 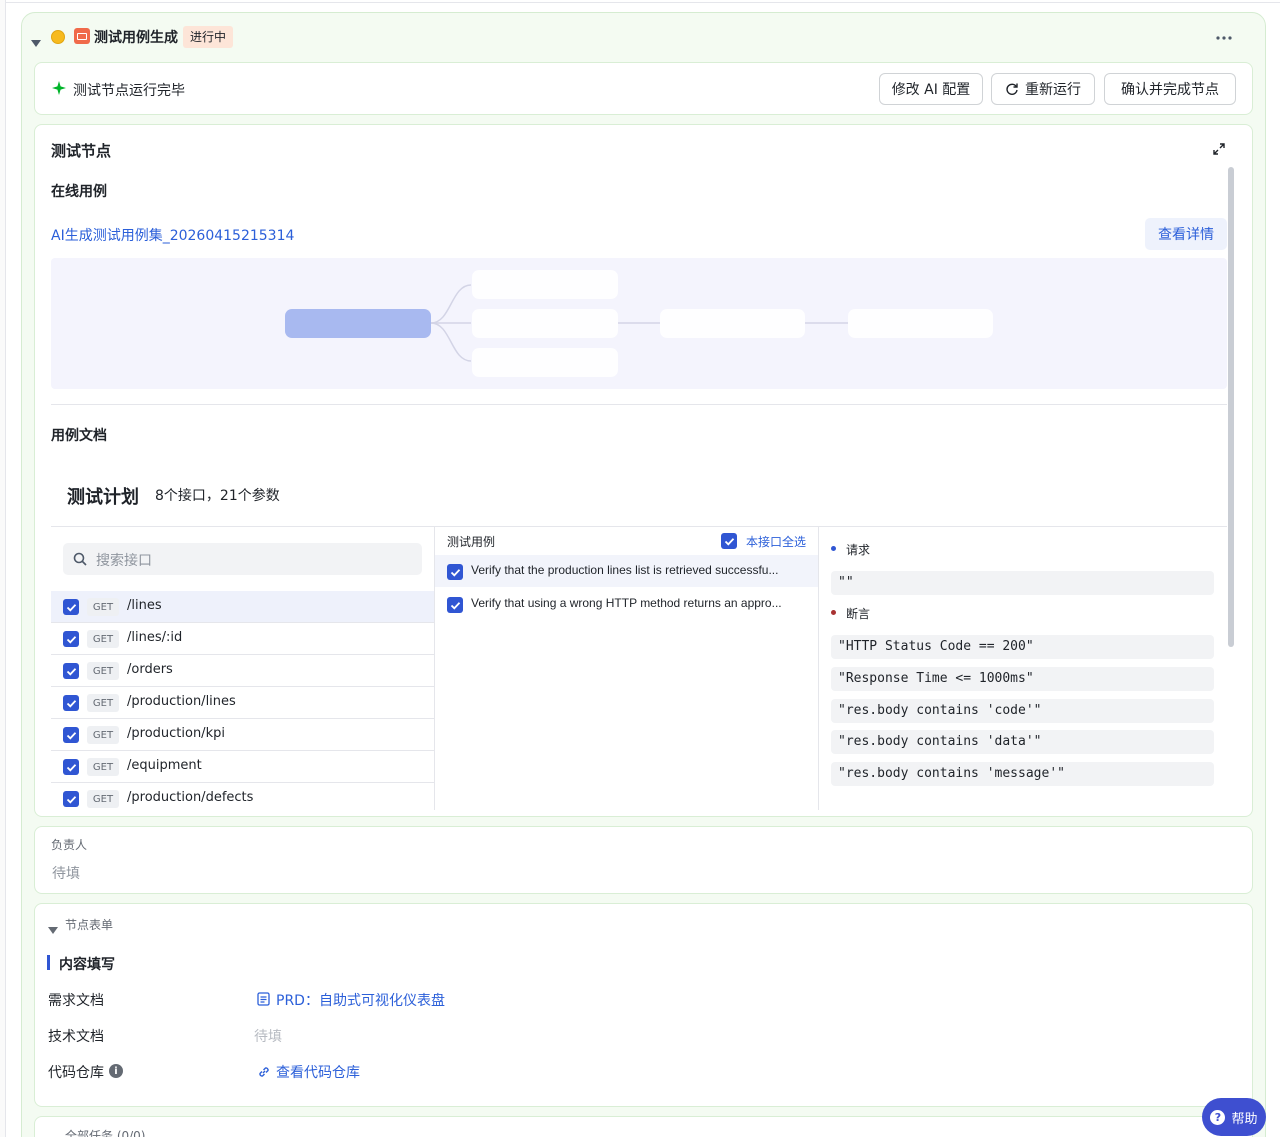 What do you see at coordinates (1012, 89) in the screenshot?
I see `refresh-icon` at bounding box center [1012, 89].